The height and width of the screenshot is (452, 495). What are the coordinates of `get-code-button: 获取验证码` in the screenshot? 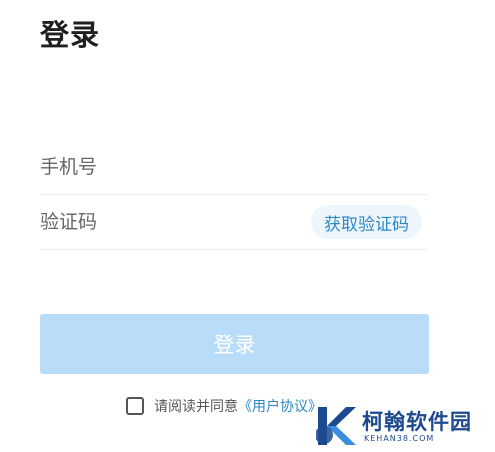 It's located at (366, 222).